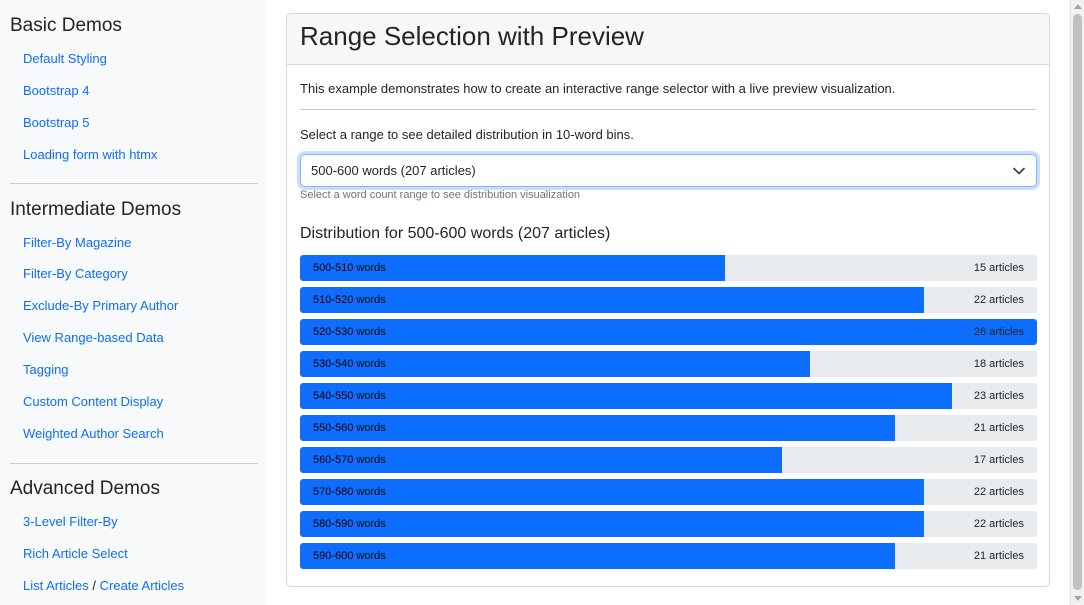 The height and width of the screenshot is (605, 1084). Describe the element at coordinates (668, 364) in the screenshot. I see `bar-row: 530-540 words 18 articles` at that location.